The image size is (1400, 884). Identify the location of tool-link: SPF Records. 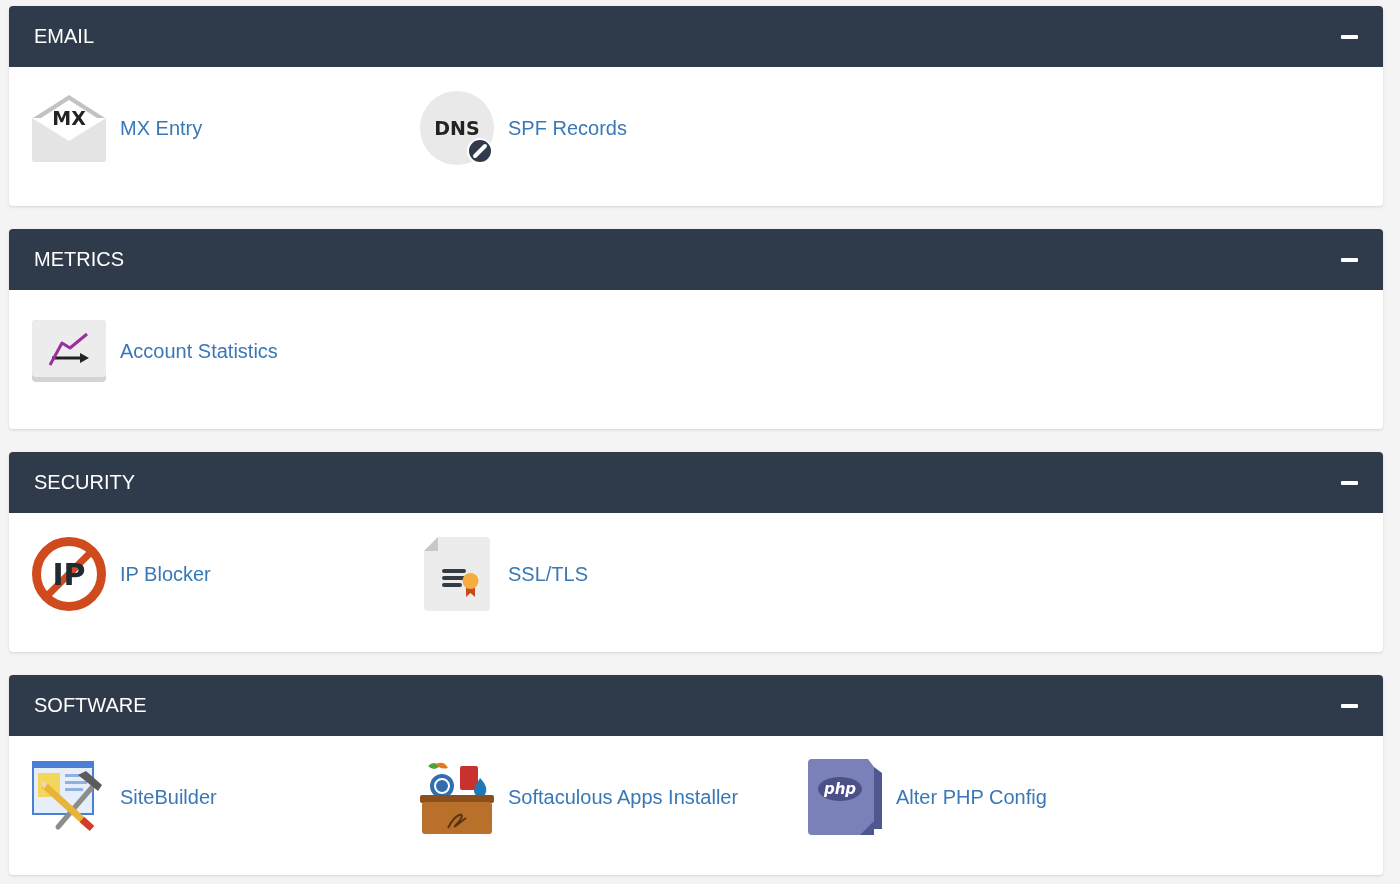
(567, 128).